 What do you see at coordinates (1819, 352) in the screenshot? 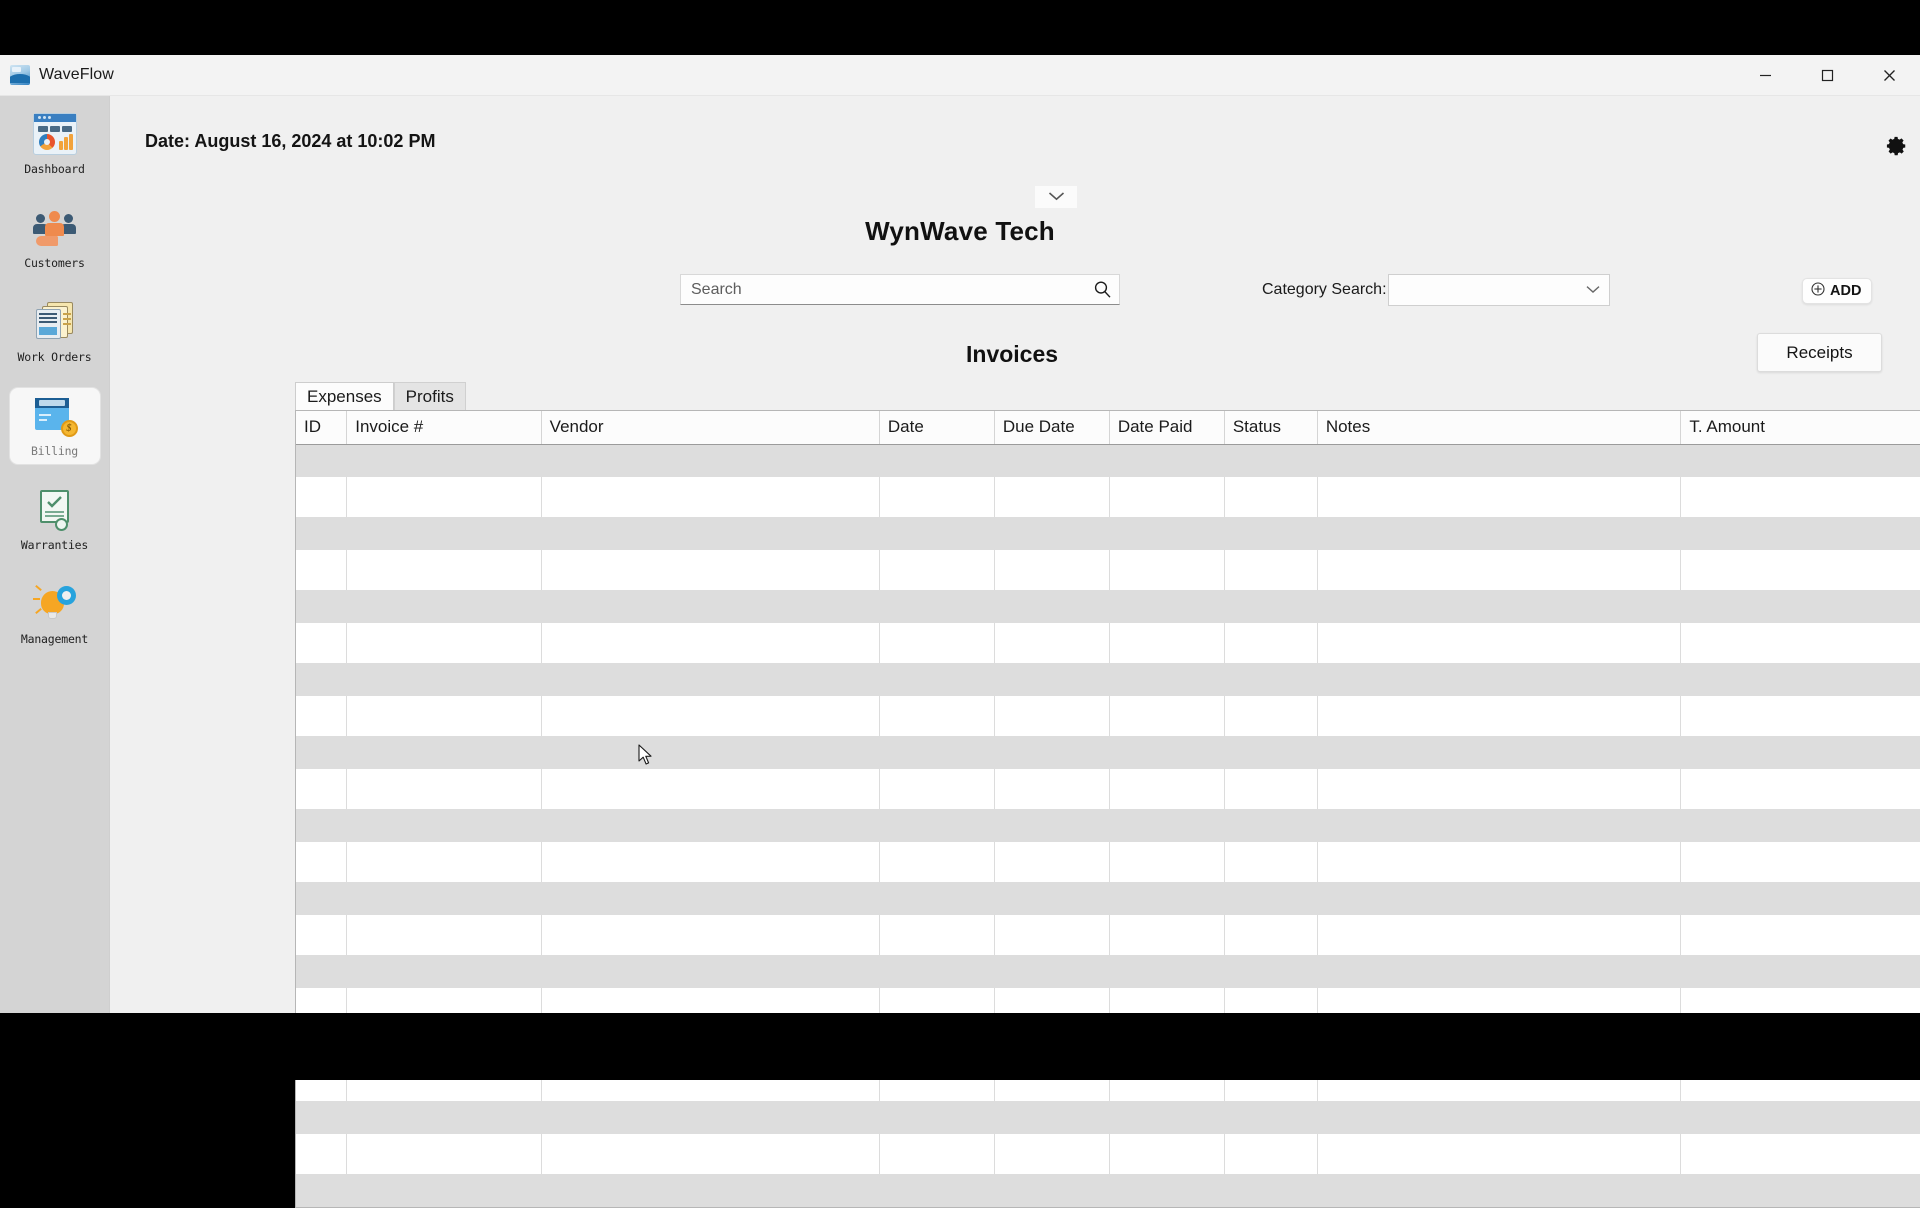
I see `receipts-button: Receipts` at bounding box center [1819, 352].